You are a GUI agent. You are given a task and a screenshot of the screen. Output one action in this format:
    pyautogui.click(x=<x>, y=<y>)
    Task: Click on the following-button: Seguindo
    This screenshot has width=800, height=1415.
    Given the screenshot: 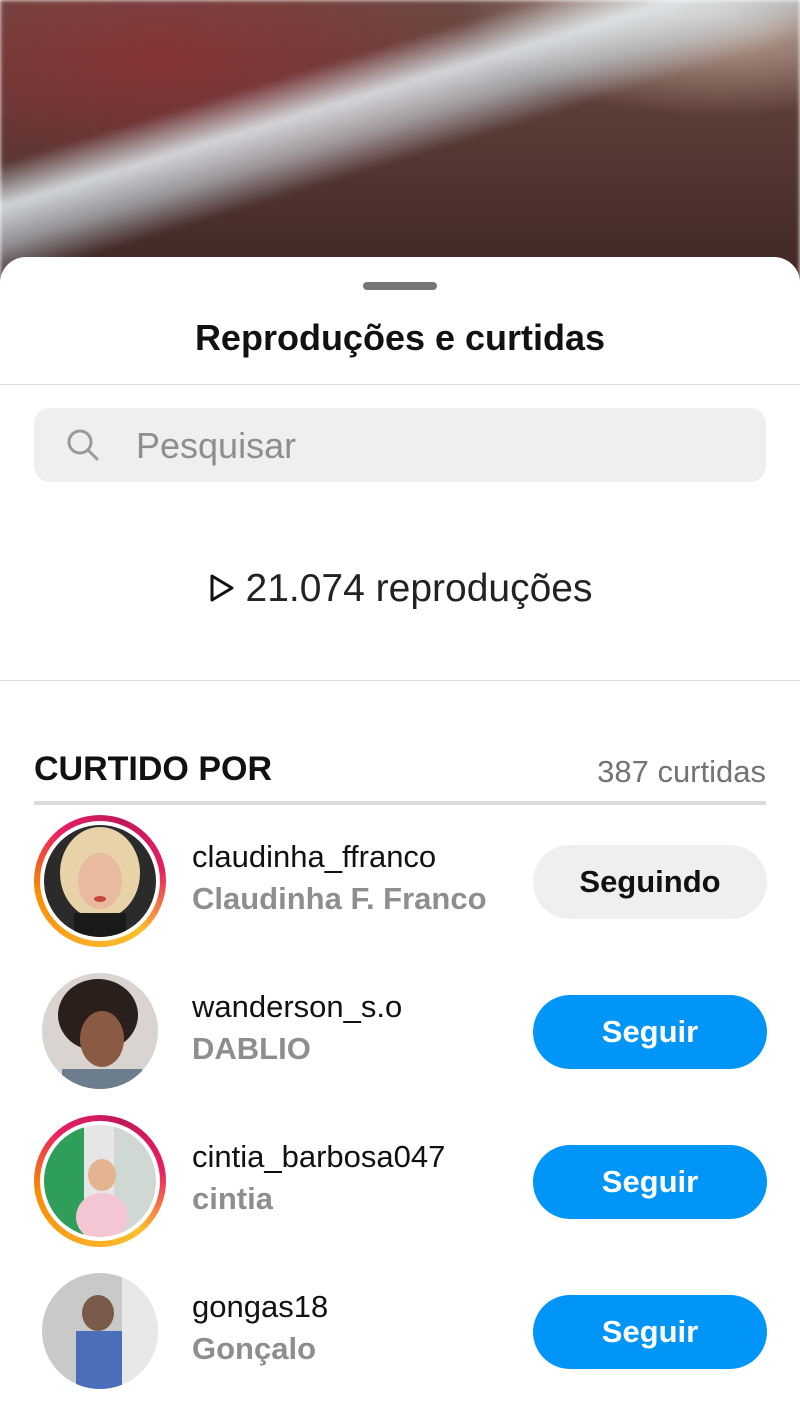 What is the action you would take?
    pyautogui.click(x=650, y=882)
    